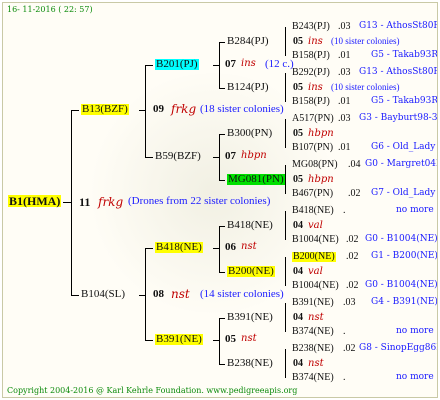 This screenshot has width=440, height=400. I want to click on gen2-drone-num-3: 06, so click(230, 247).